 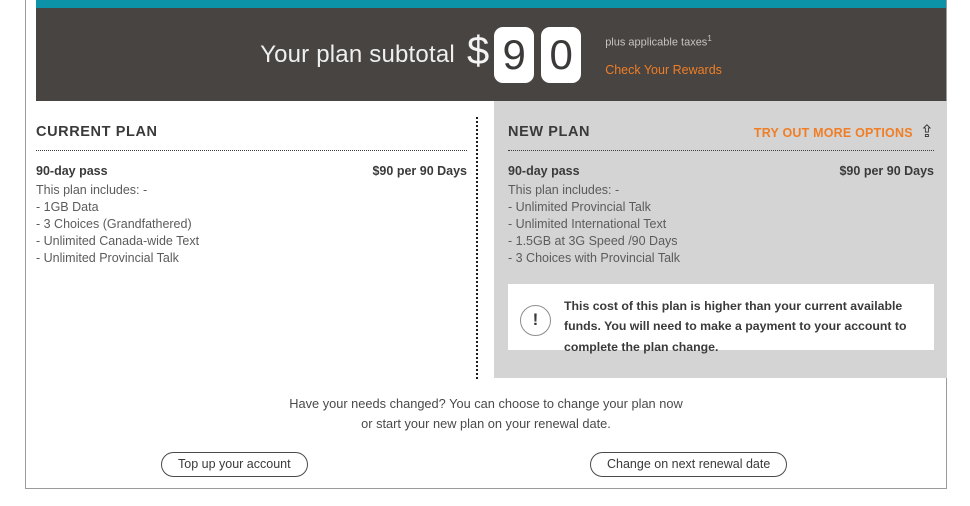 What do you see at coordinates (92, 190) in the screenshot?
I see `current-plan-includes-label: This plan includes: -` at bounding box center [92, 190].